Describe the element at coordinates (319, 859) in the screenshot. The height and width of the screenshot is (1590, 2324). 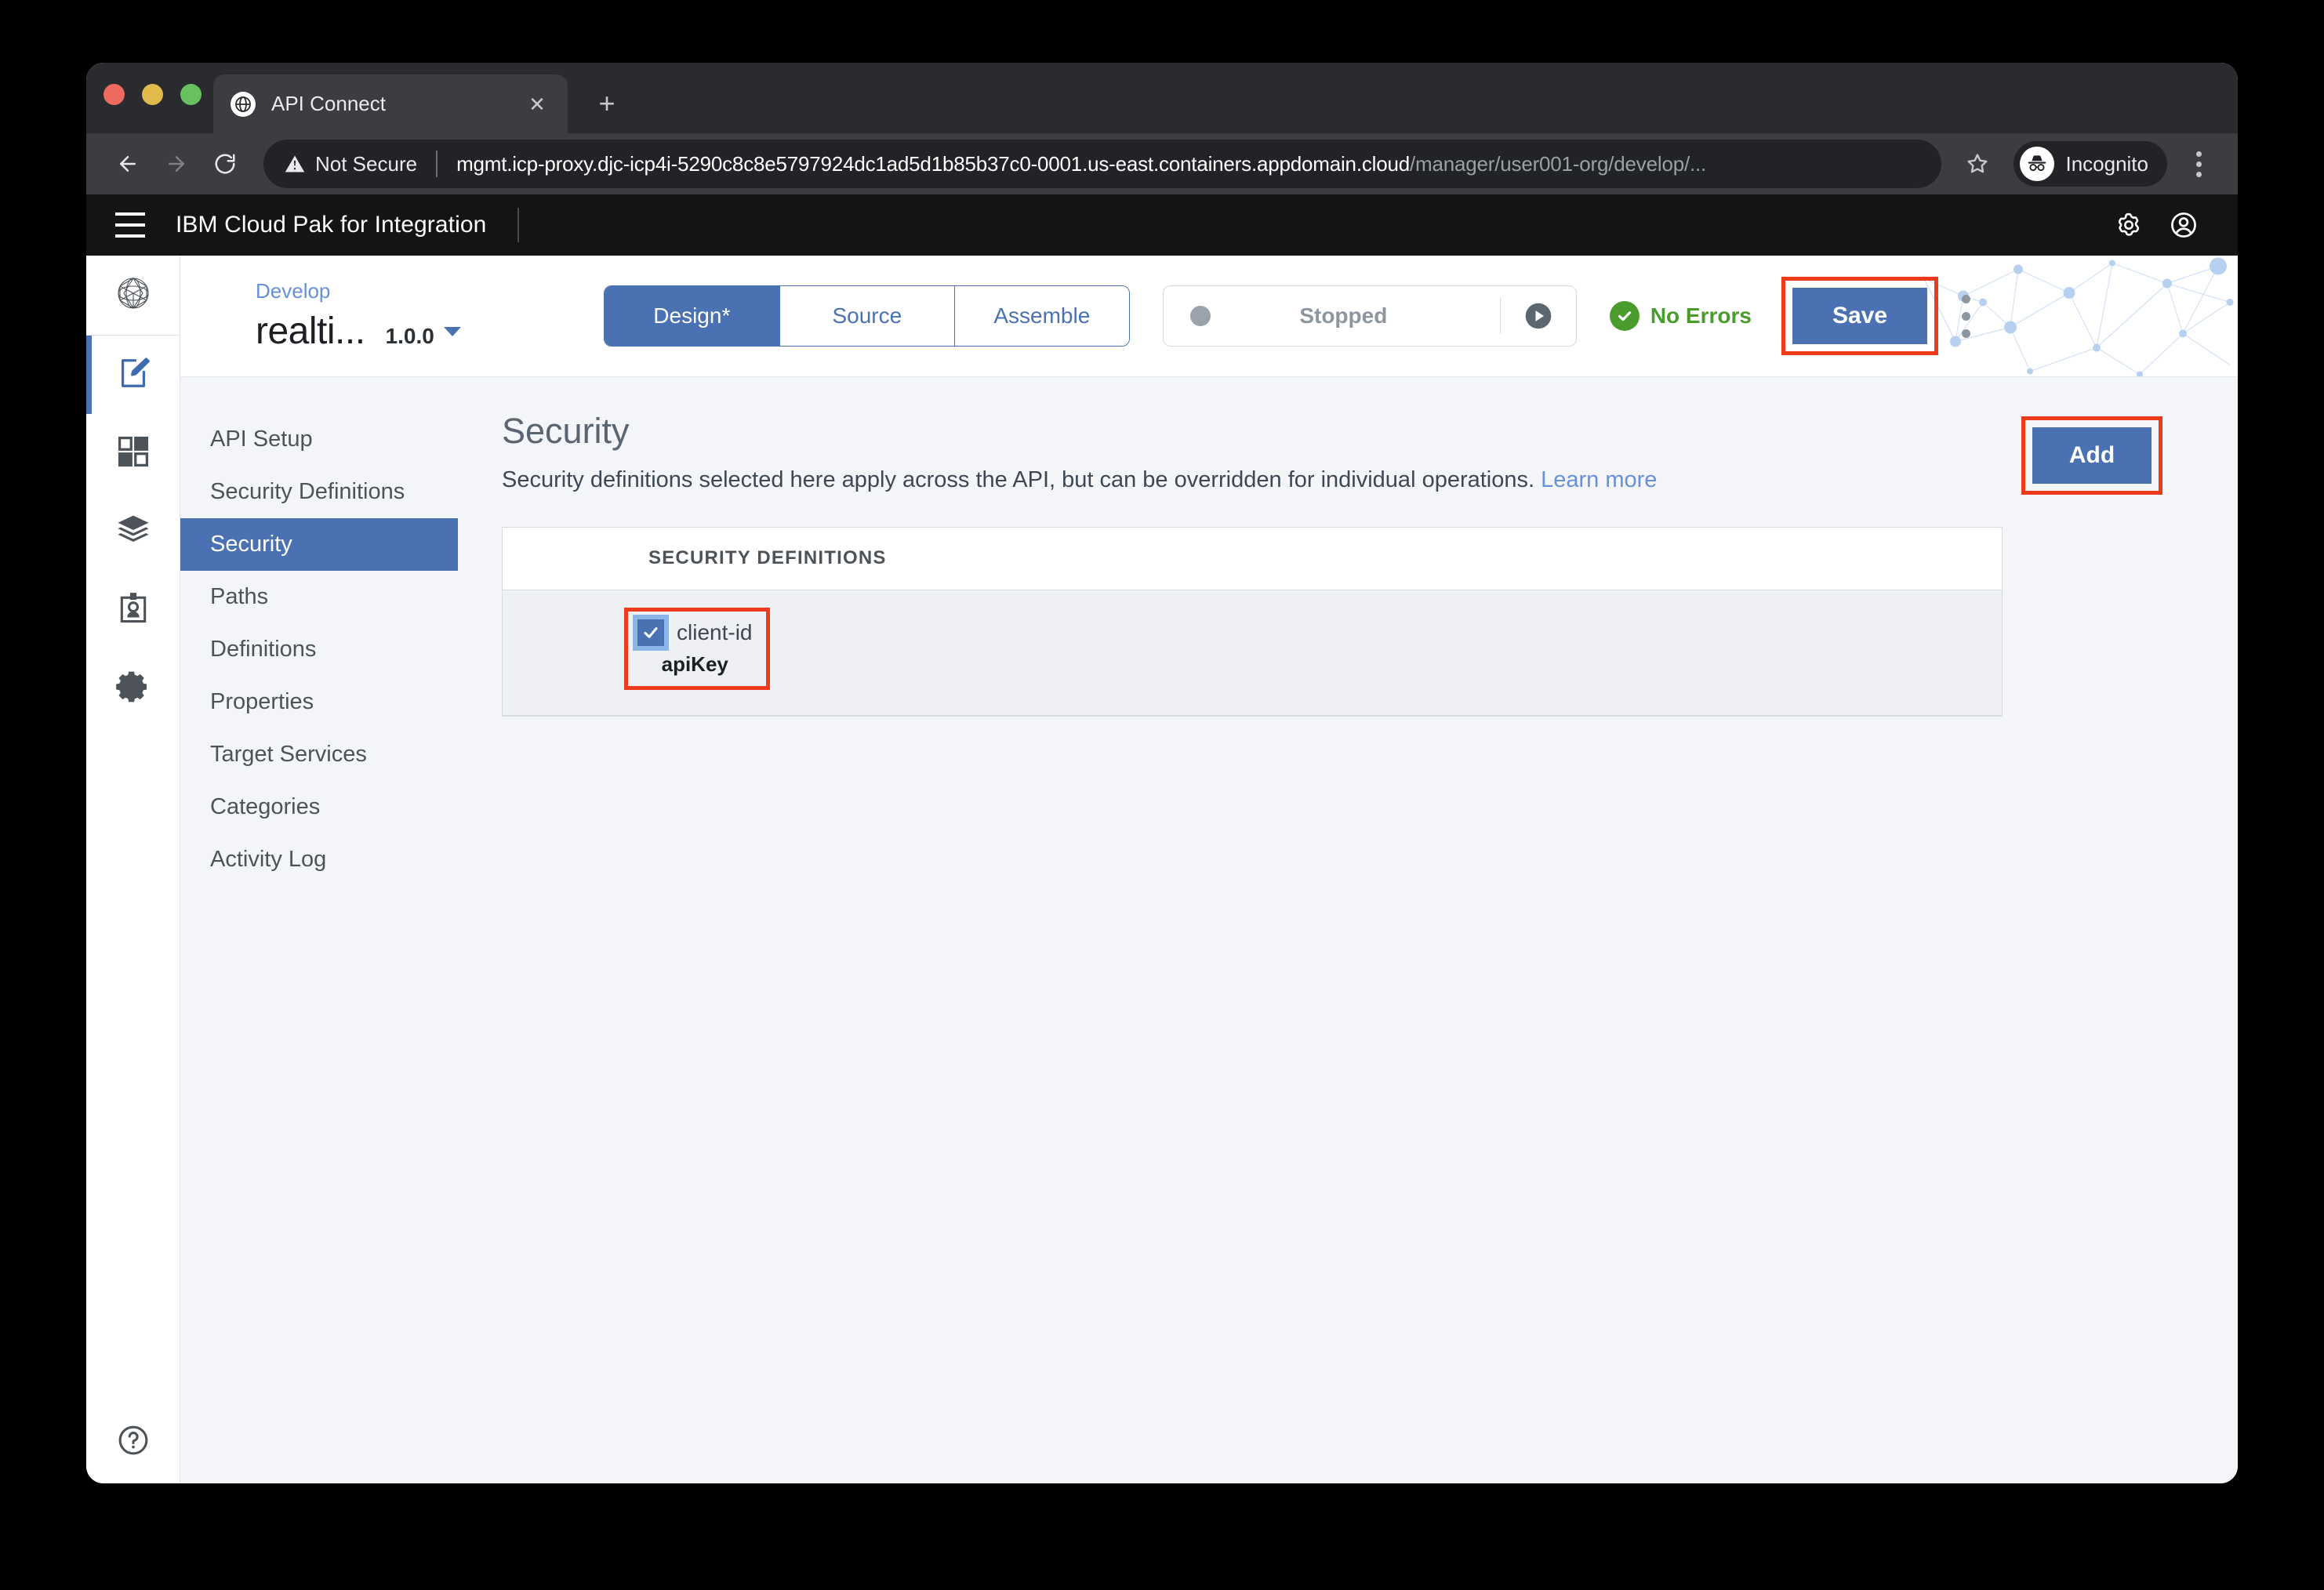
I see `sidebar-item-activity-log: Activity Log` at that location.